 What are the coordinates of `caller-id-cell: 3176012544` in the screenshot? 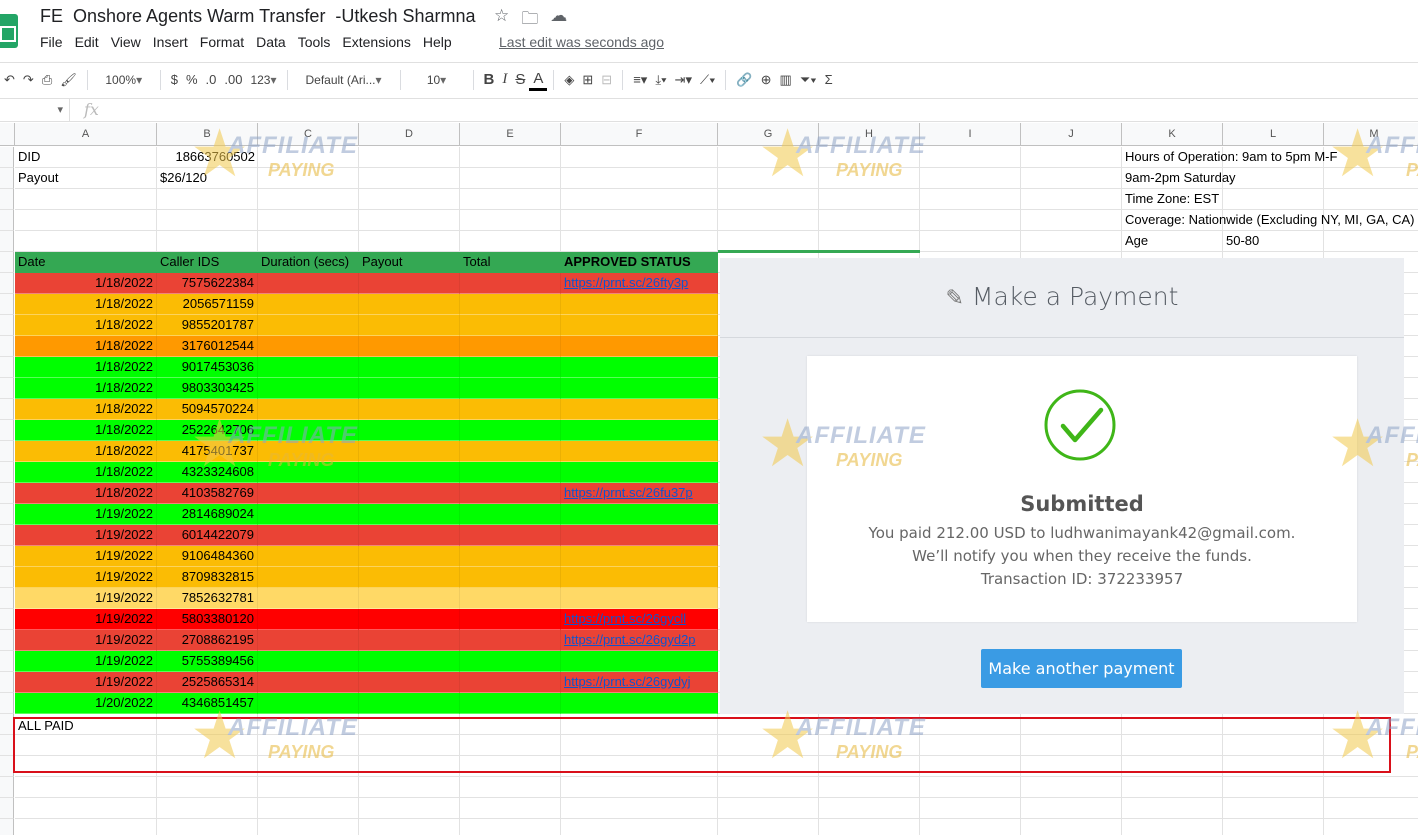 It's located at (207, 346).